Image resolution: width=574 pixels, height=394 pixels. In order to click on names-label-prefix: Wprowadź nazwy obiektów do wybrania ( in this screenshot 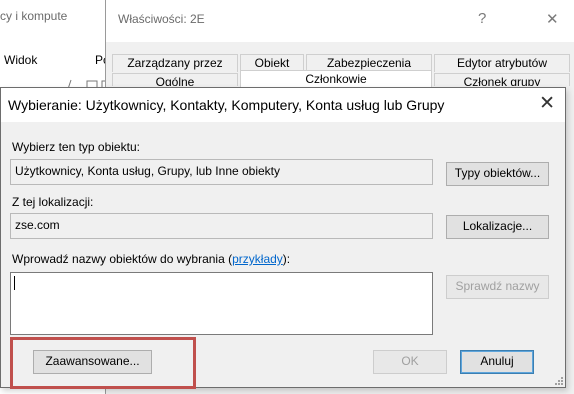, I will do `click(122, 259)`.